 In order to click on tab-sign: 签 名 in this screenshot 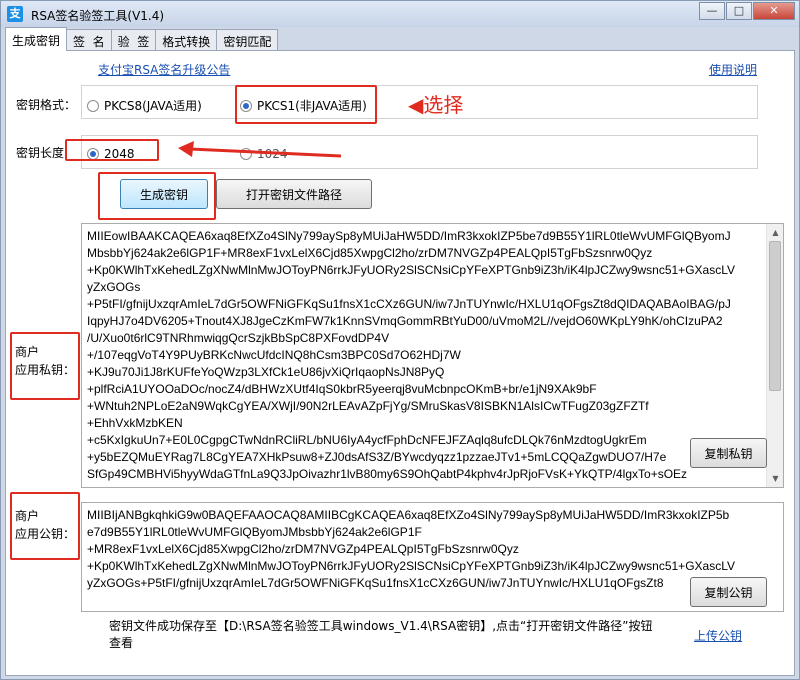, I will do `click(89, 40)`.